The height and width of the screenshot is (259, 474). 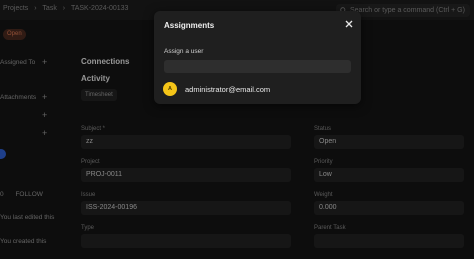 What do you see at coordinates (228, 89) in the screenshot?
I see `user-email: administrator@email.com` at bounding box center [228, 89].